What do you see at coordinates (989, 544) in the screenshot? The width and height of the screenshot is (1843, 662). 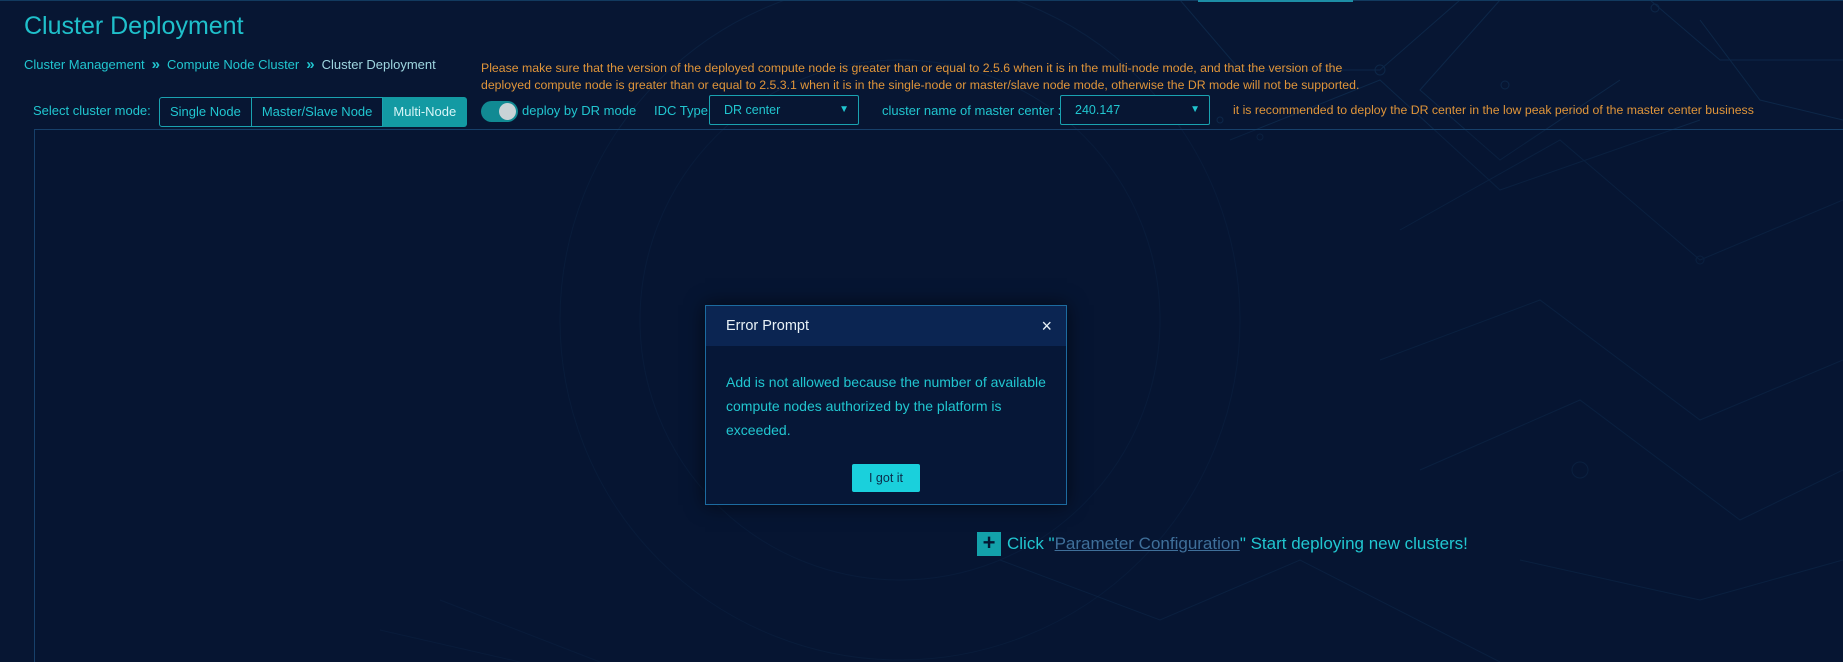 I see `add-plus-icon: +` at bounding box center [989, 544].